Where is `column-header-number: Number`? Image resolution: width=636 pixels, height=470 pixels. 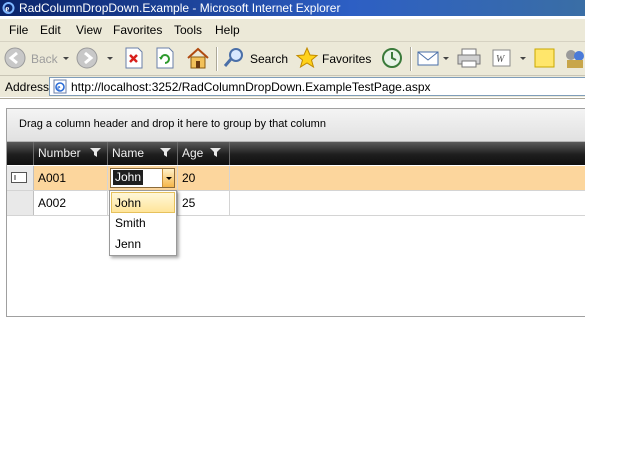
column-header-number: Number is located at coordinates (71, 153).